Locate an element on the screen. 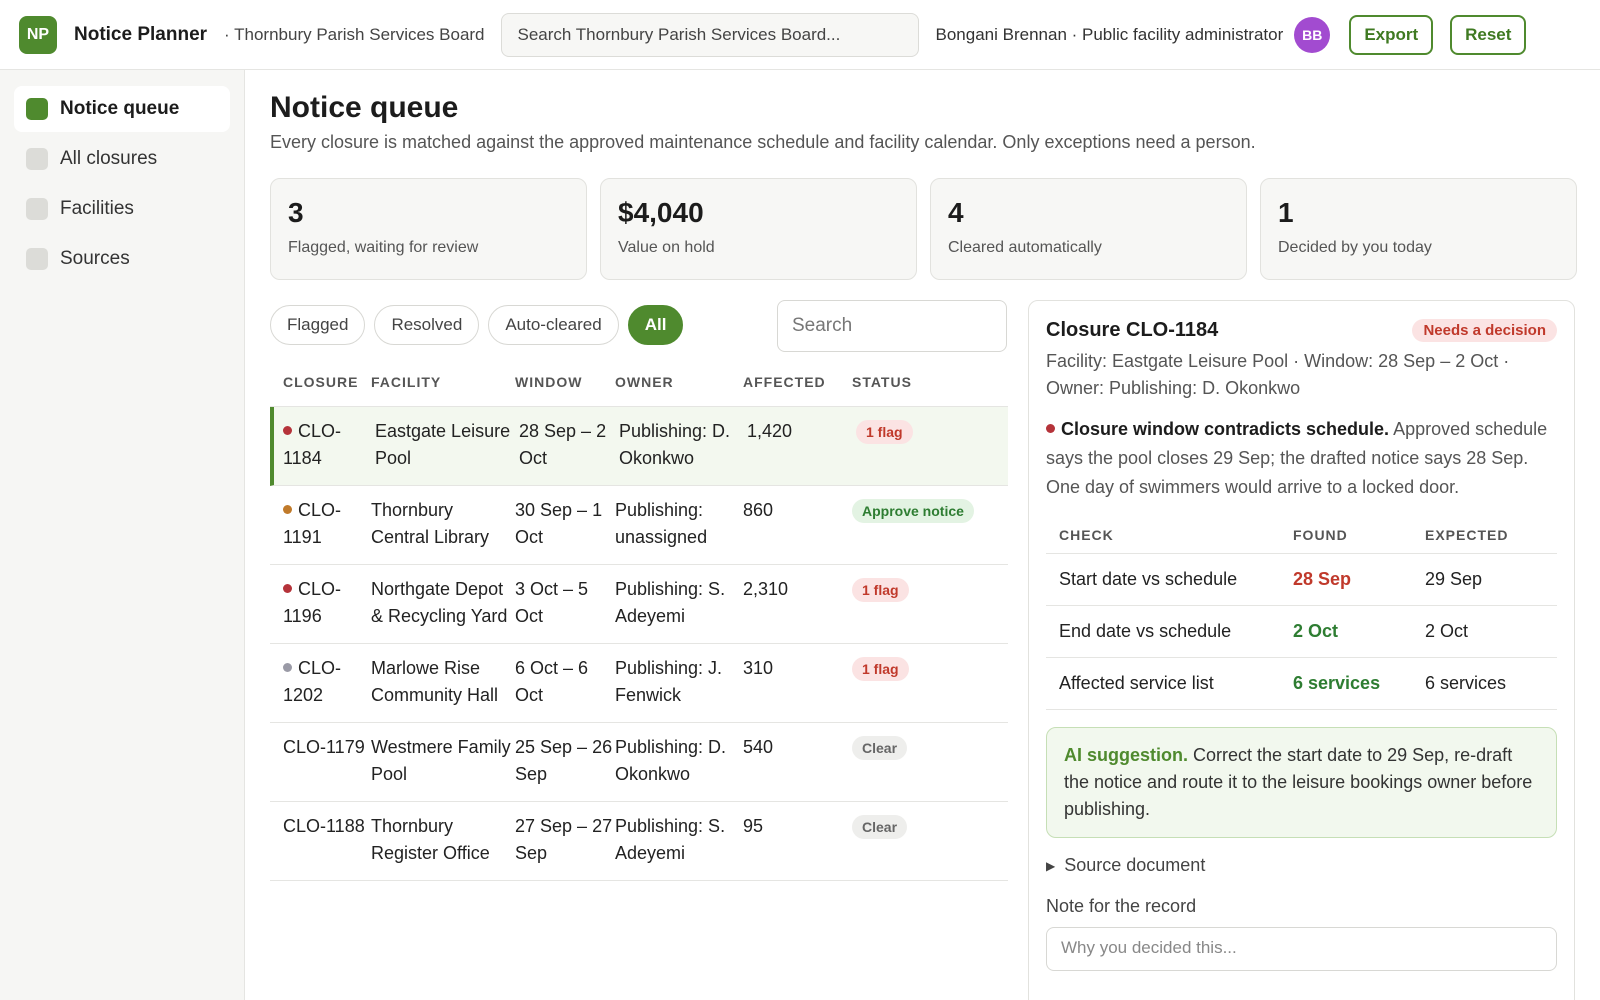 The image size is (1600, 1000). column-header: WINDOW is located at coordinates (565, 382).